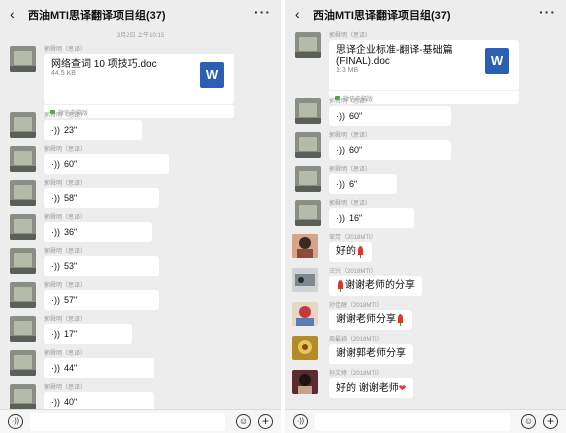 Image resolution: width=566 pixels, height=433 pixels. I want to click on sender-name: 孙佳醇（2018MTI）, so click(356, 306).